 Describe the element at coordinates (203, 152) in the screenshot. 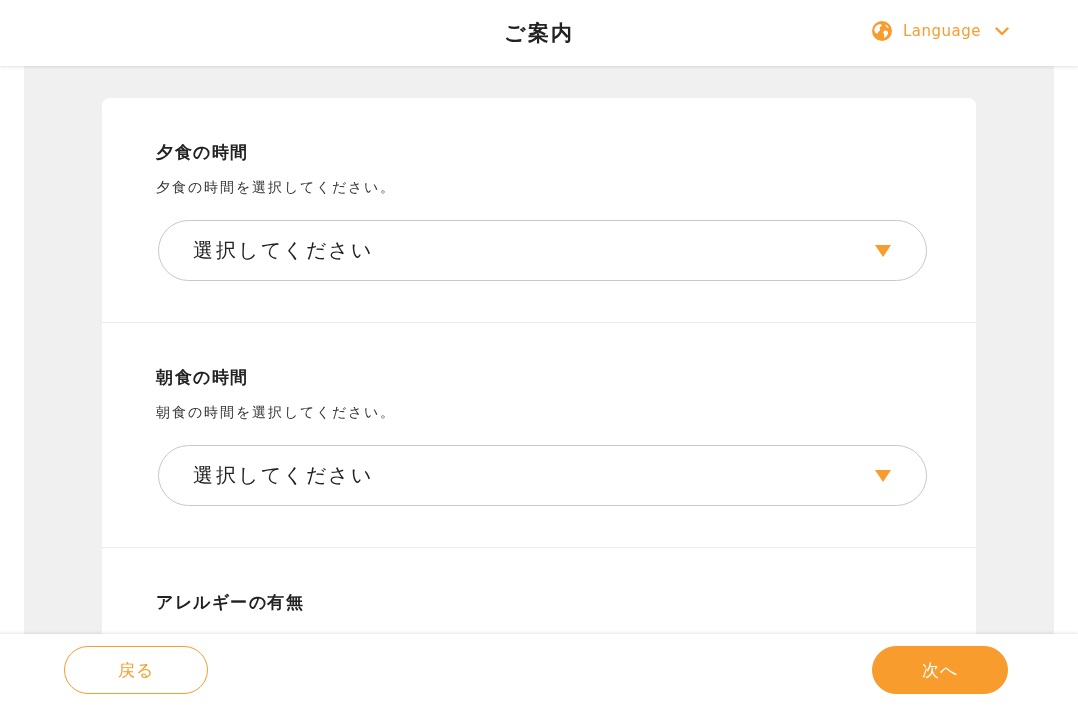

I see `section-title: 夕食の時間` at that location.